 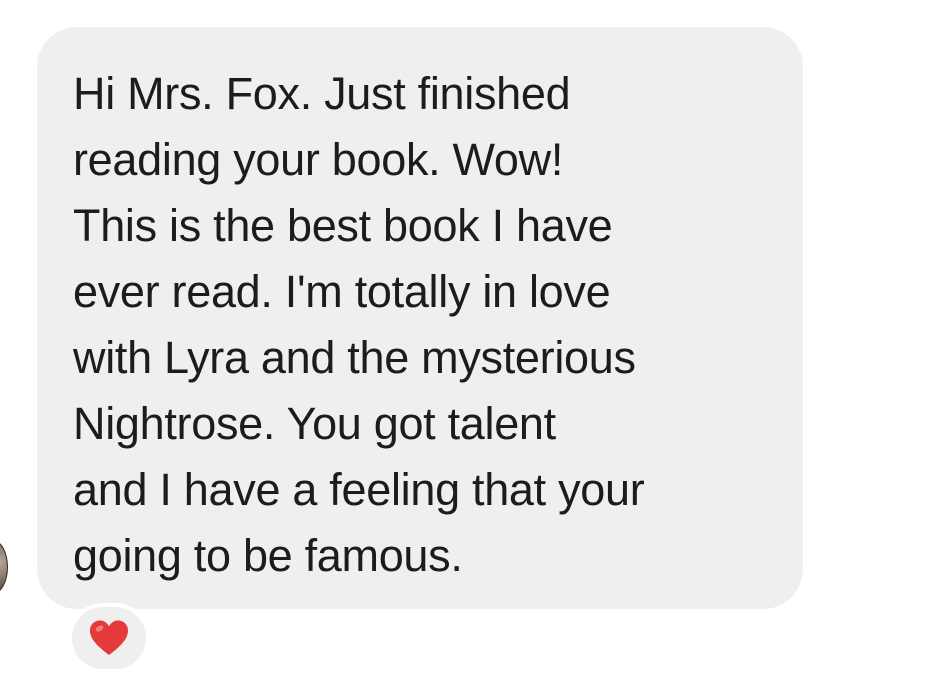 I want to click on red-heart-icon, so click(x=109, y=638).